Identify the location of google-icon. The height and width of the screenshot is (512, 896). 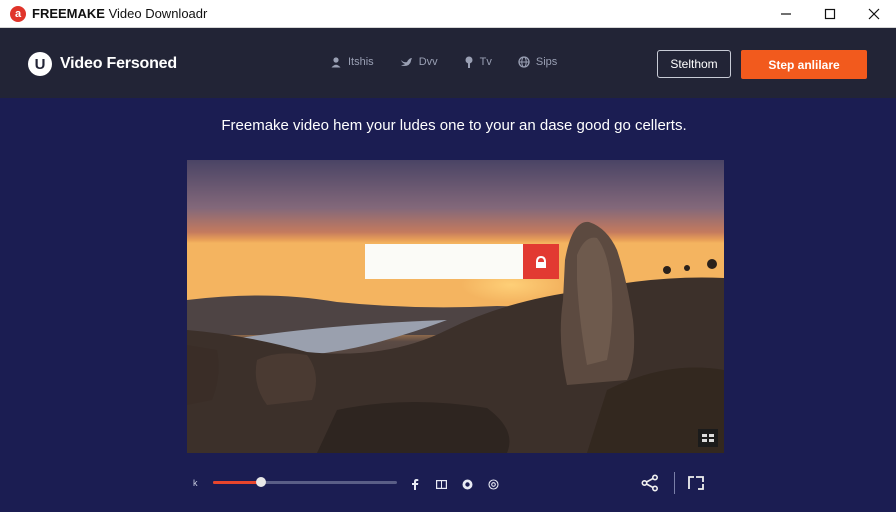
(467, 484).